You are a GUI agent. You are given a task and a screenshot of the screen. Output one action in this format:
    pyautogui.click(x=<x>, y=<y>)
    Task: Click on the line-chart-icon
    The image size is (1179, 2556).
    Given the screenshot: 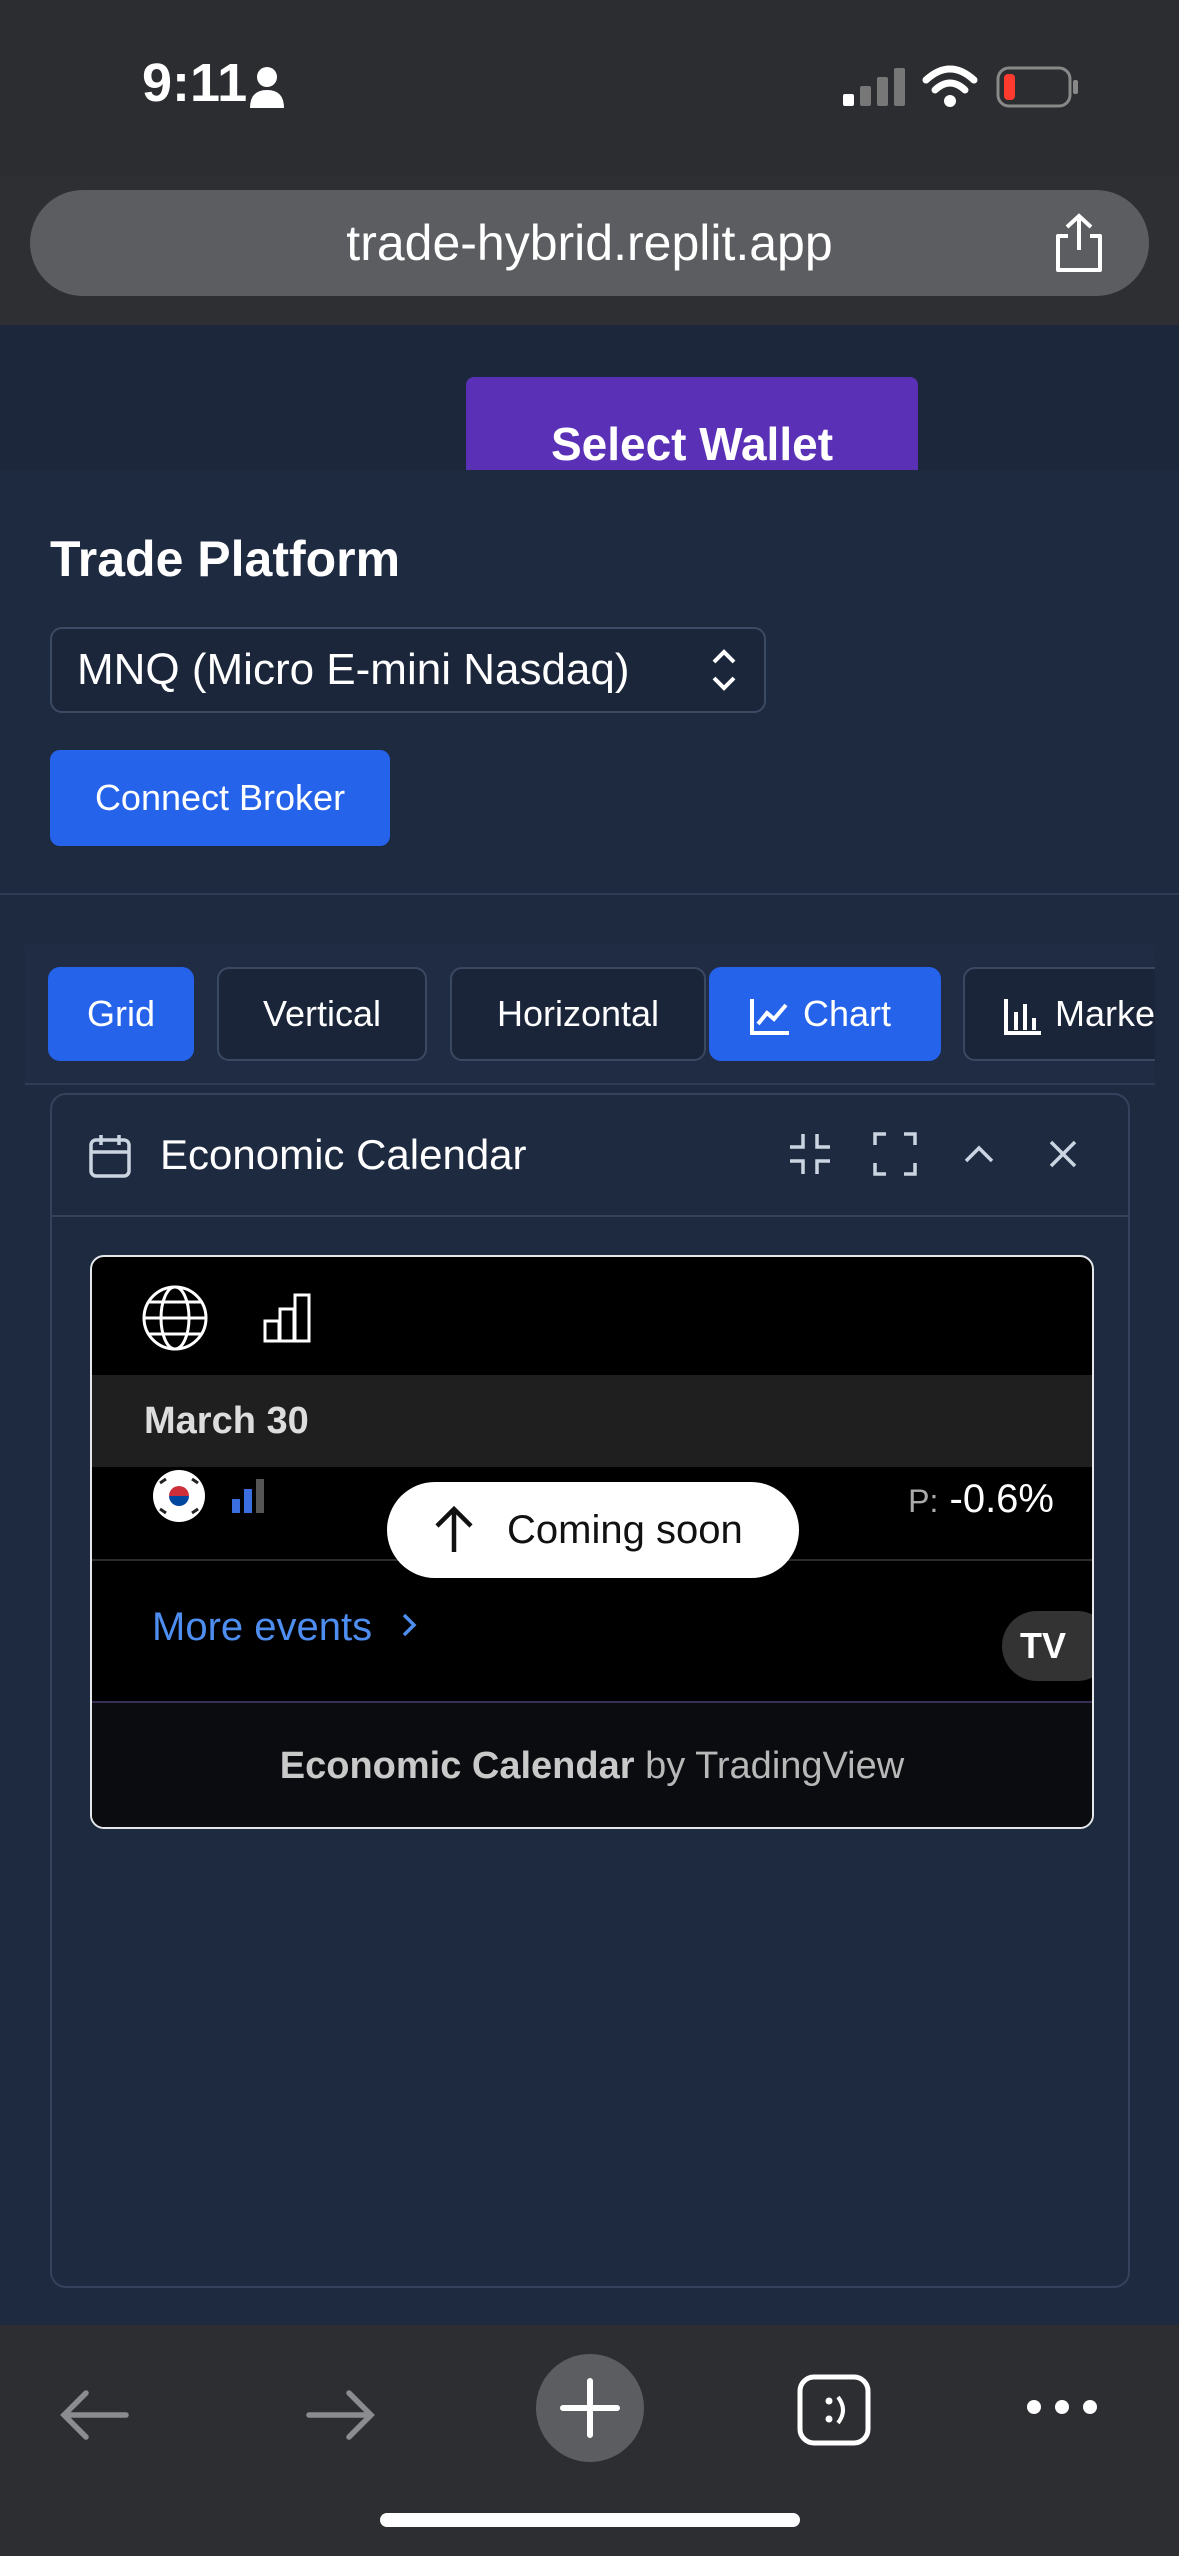 What is the action you would take?
    pyautogui.click(x=769, y=1017)
    